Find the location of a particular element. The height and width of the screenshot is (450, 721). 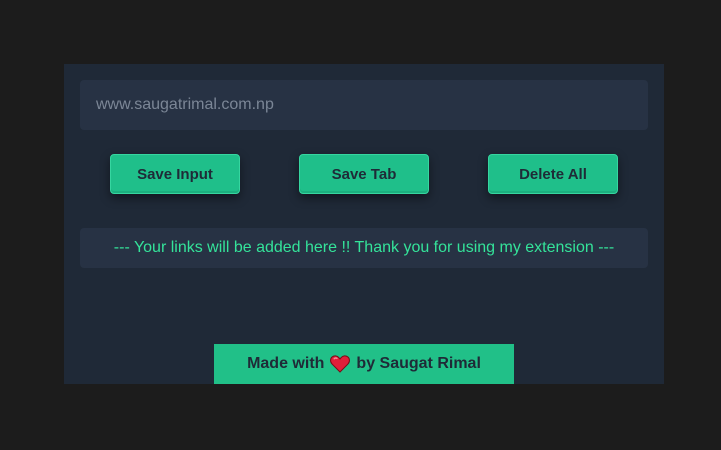

save-input-button: Save Input is located at coordinates (175, 174).